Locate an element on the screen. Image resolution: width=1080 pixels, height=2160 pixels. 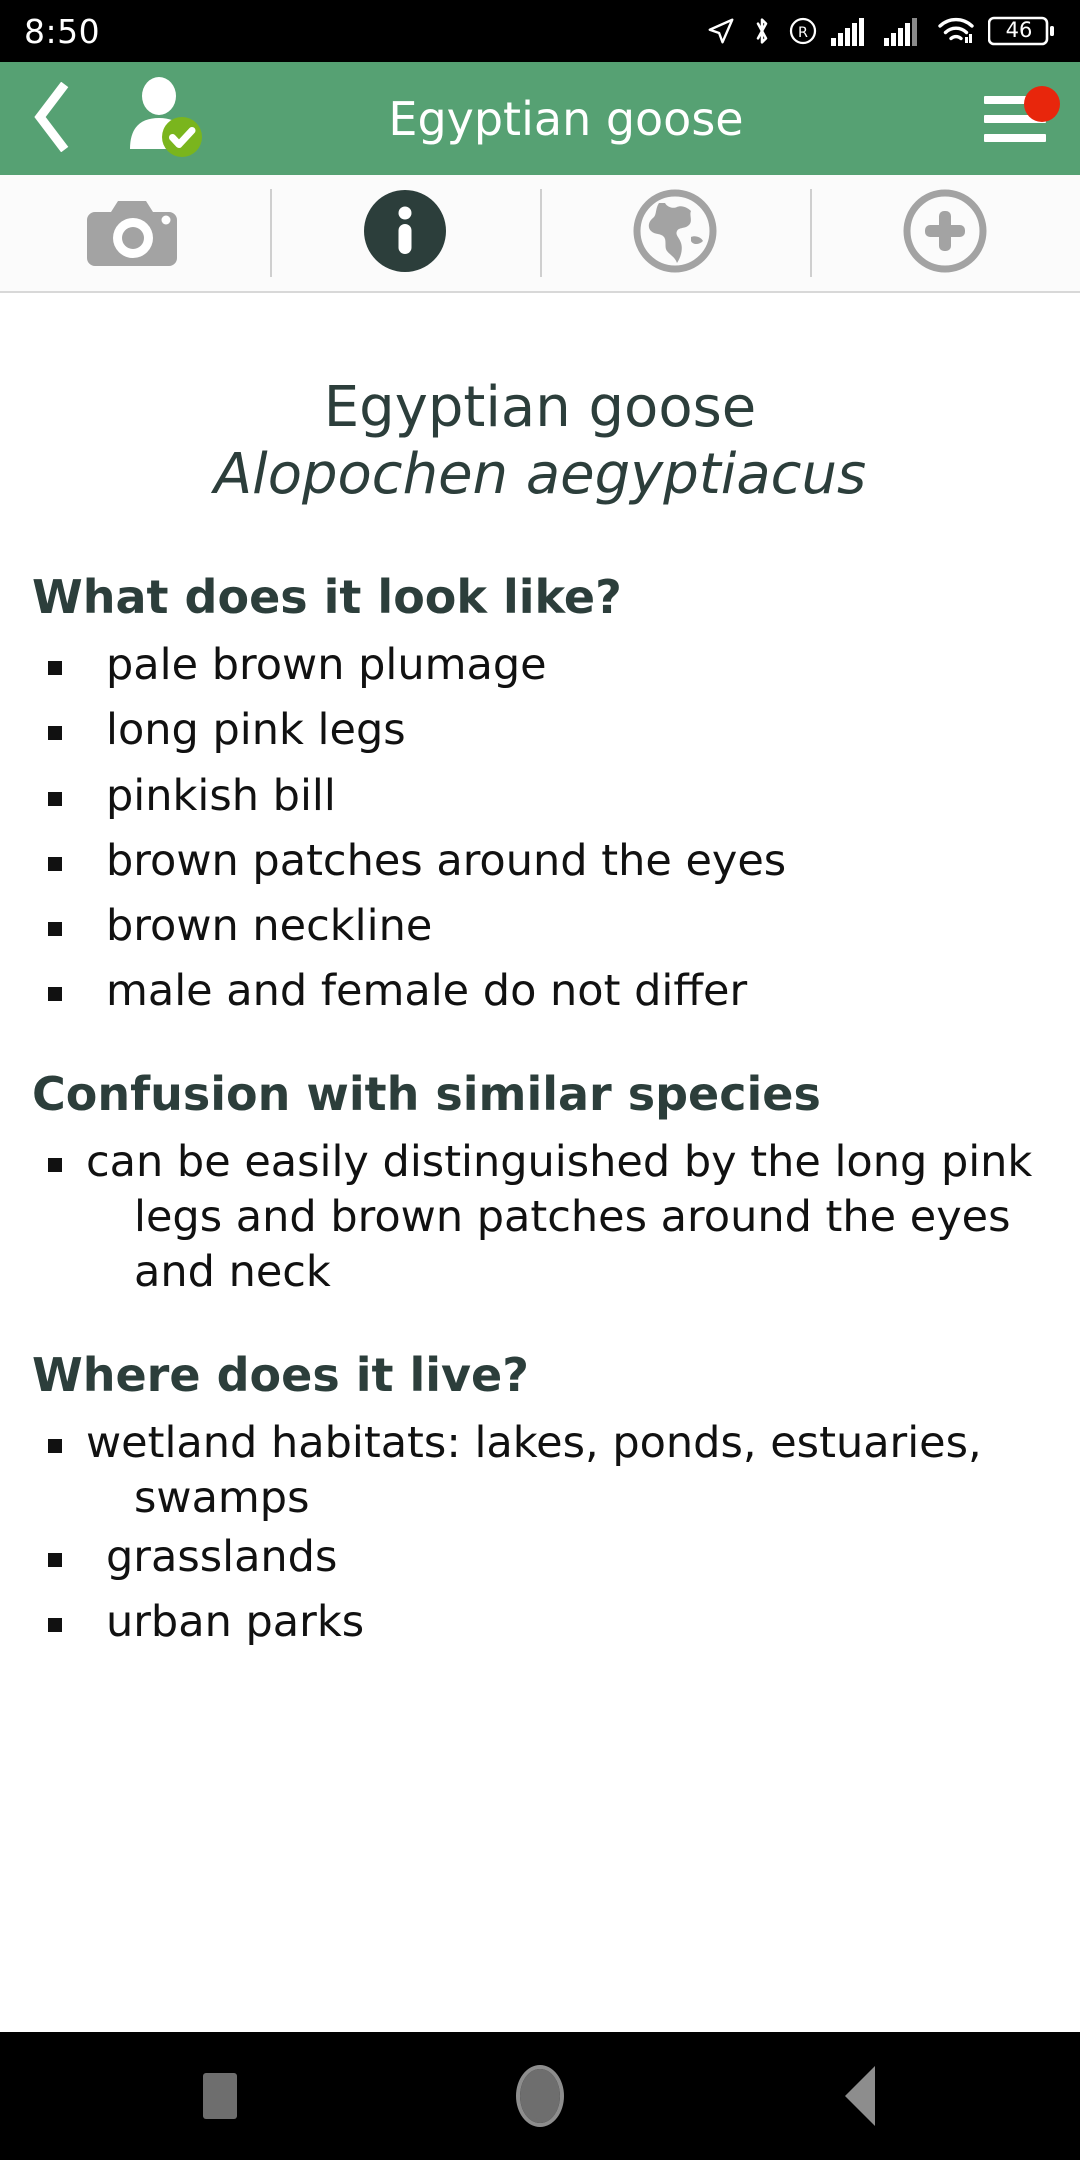
list-item: grasslands is located at coordinates (540, 1557).